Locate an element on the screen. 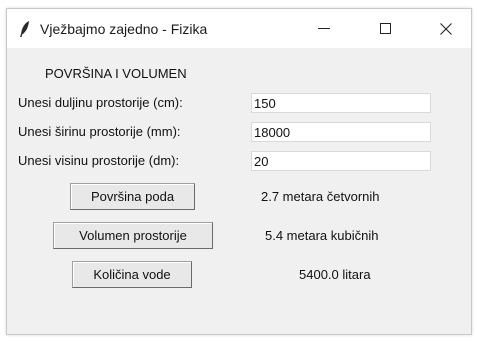 The width and height of the screenshot is (477, 341). feather-icon is located at coordinates (24, 29).